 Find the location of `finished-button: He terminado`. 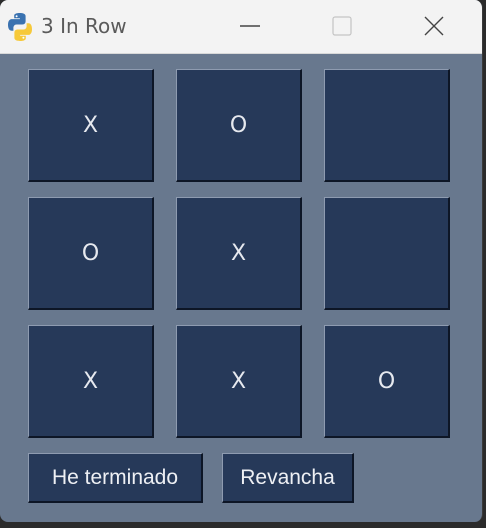

finished-button: He terminado is located at coordinates (115, 478).